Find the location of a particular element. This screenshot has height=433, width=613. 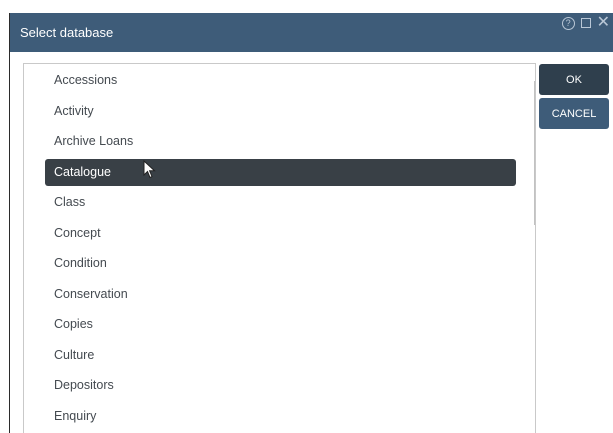

maximize-icon is located at coordinates (585, 23).